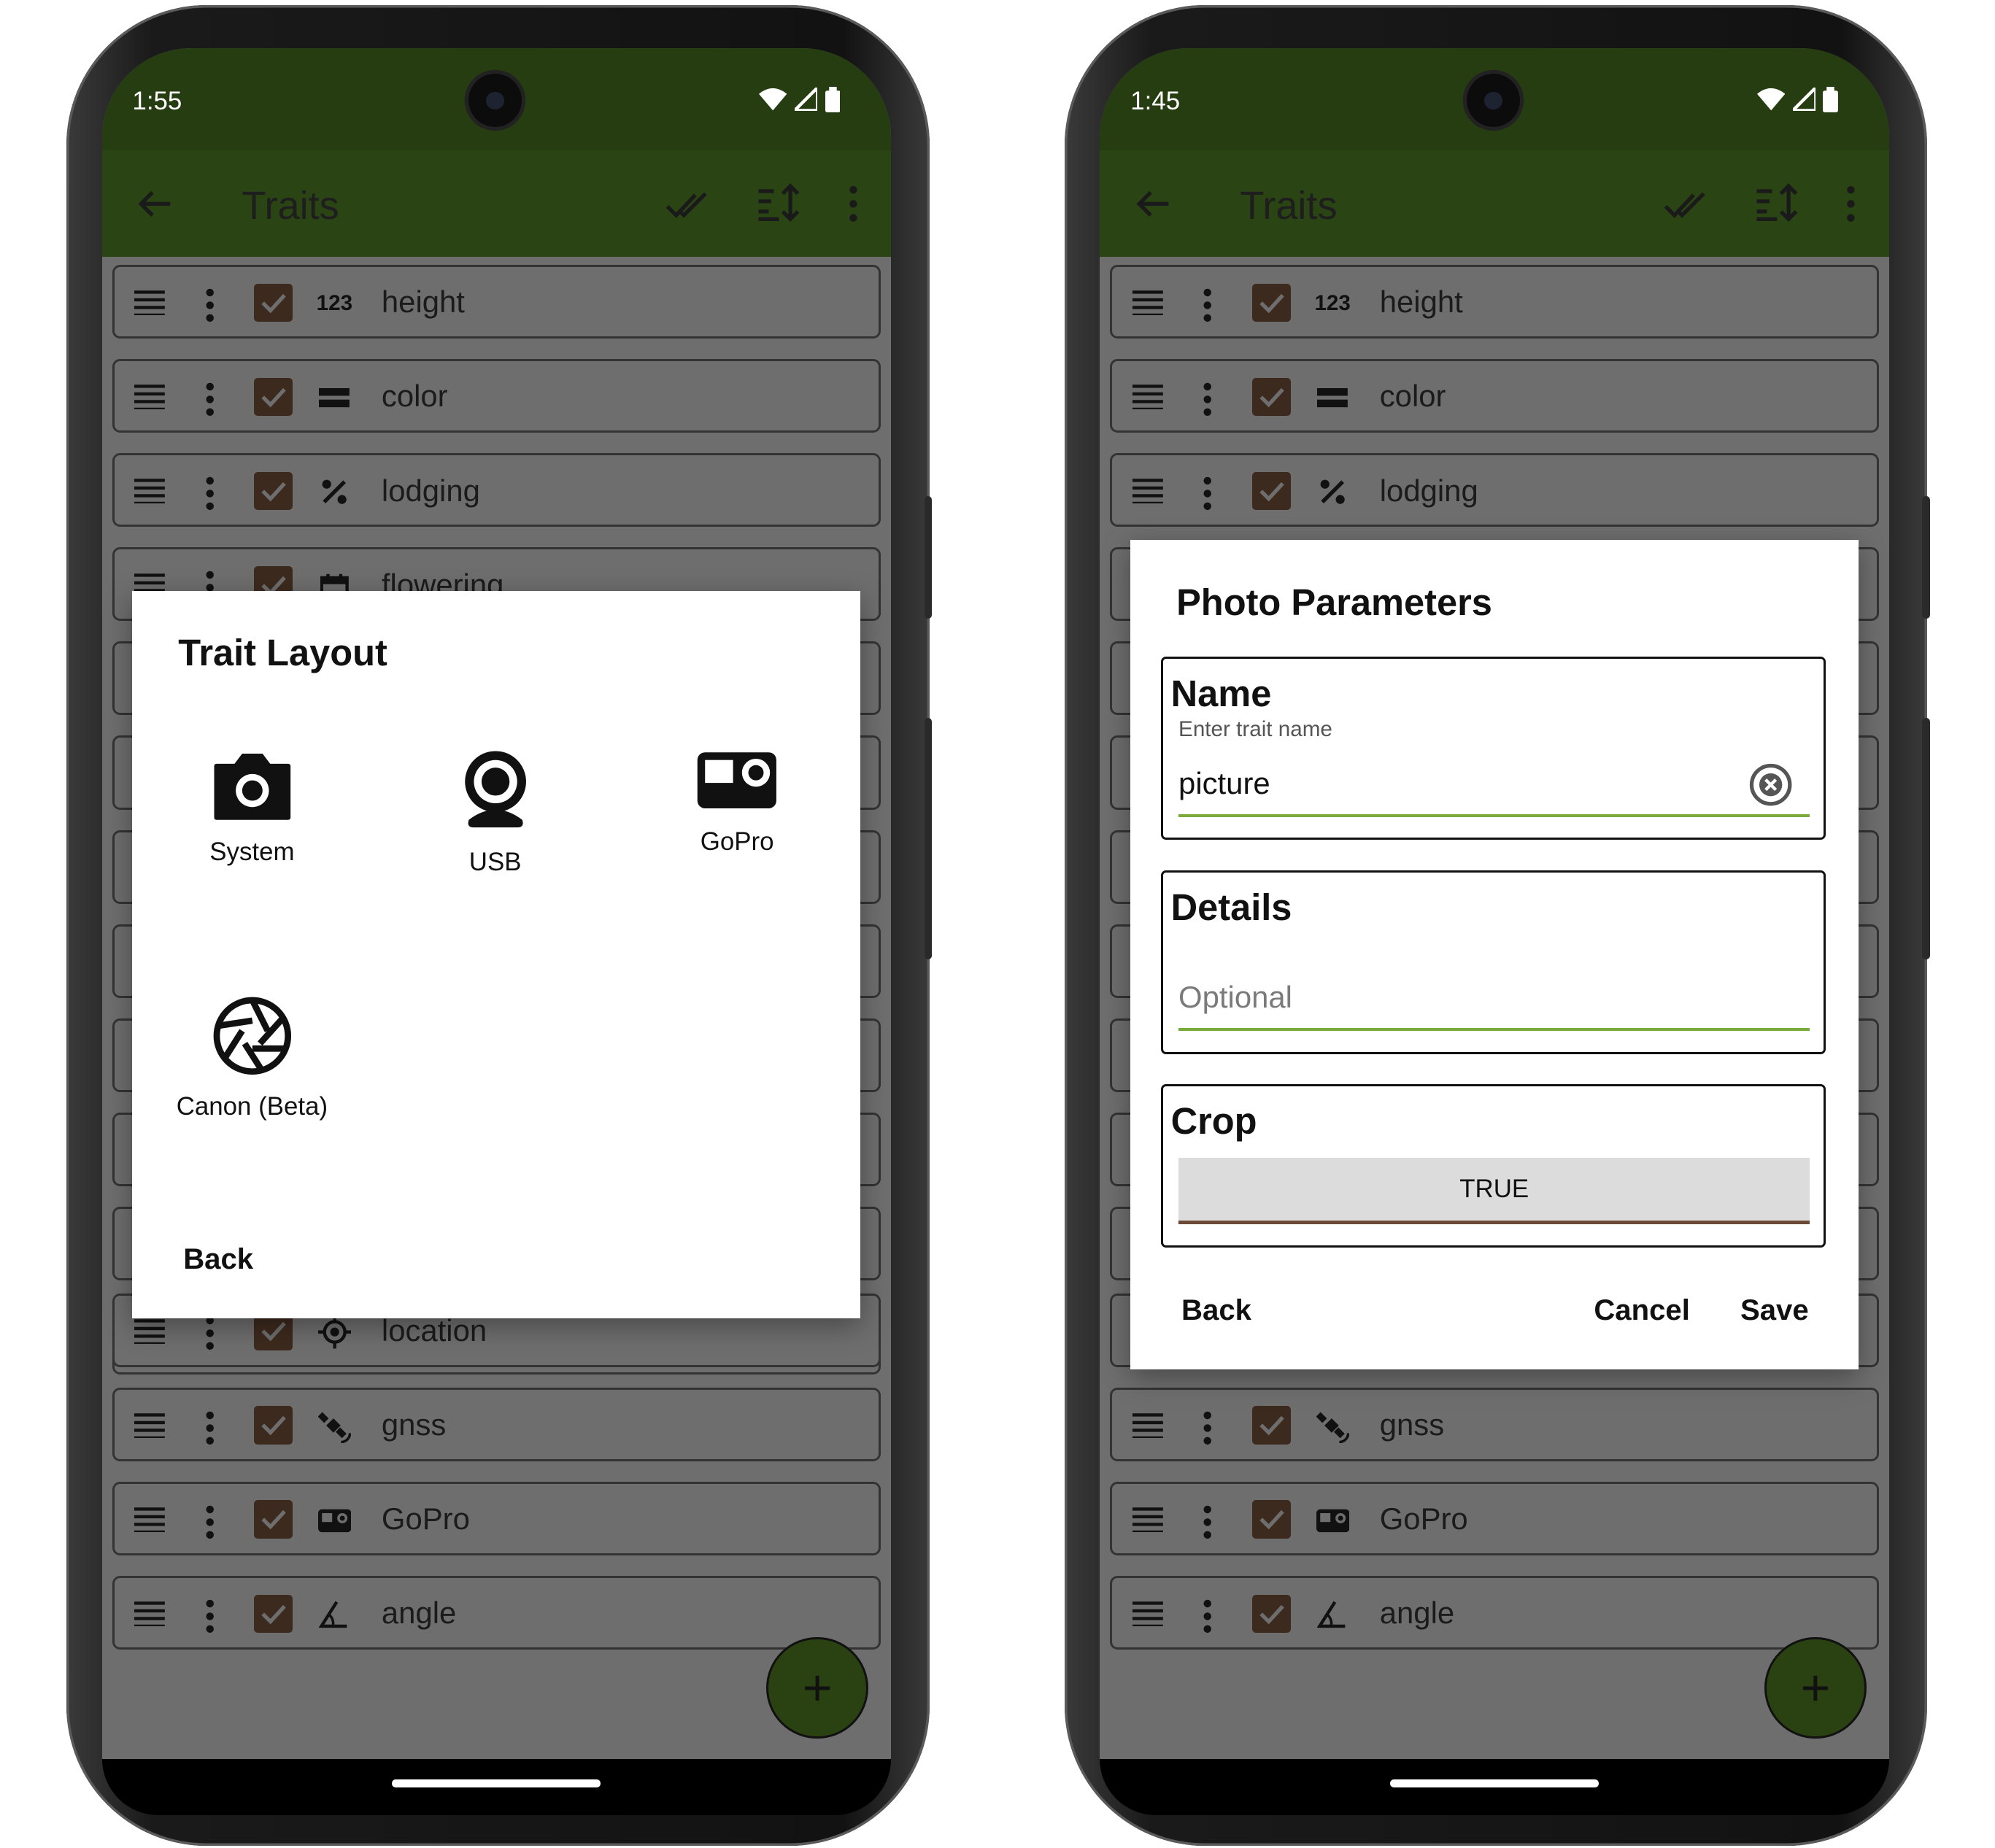 This screenshot has height=1848, width=1995. I want to click on details-underline, so click(1494, 1029).